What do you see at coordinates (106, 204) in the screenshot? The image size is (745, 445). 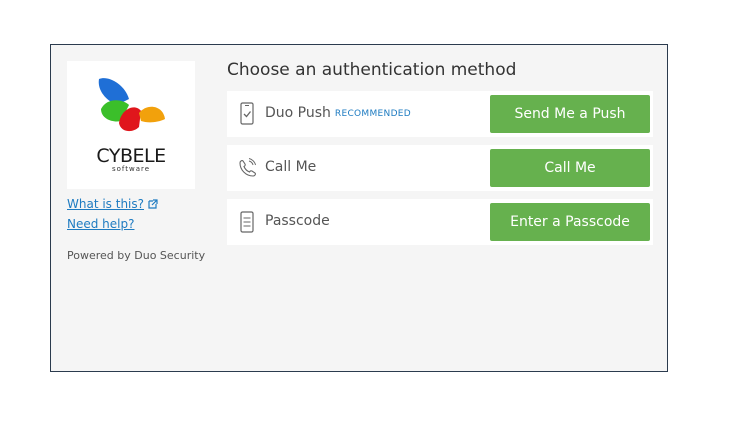 I see `what-is-this-label: What is this?` at bounding box center [106, 204].